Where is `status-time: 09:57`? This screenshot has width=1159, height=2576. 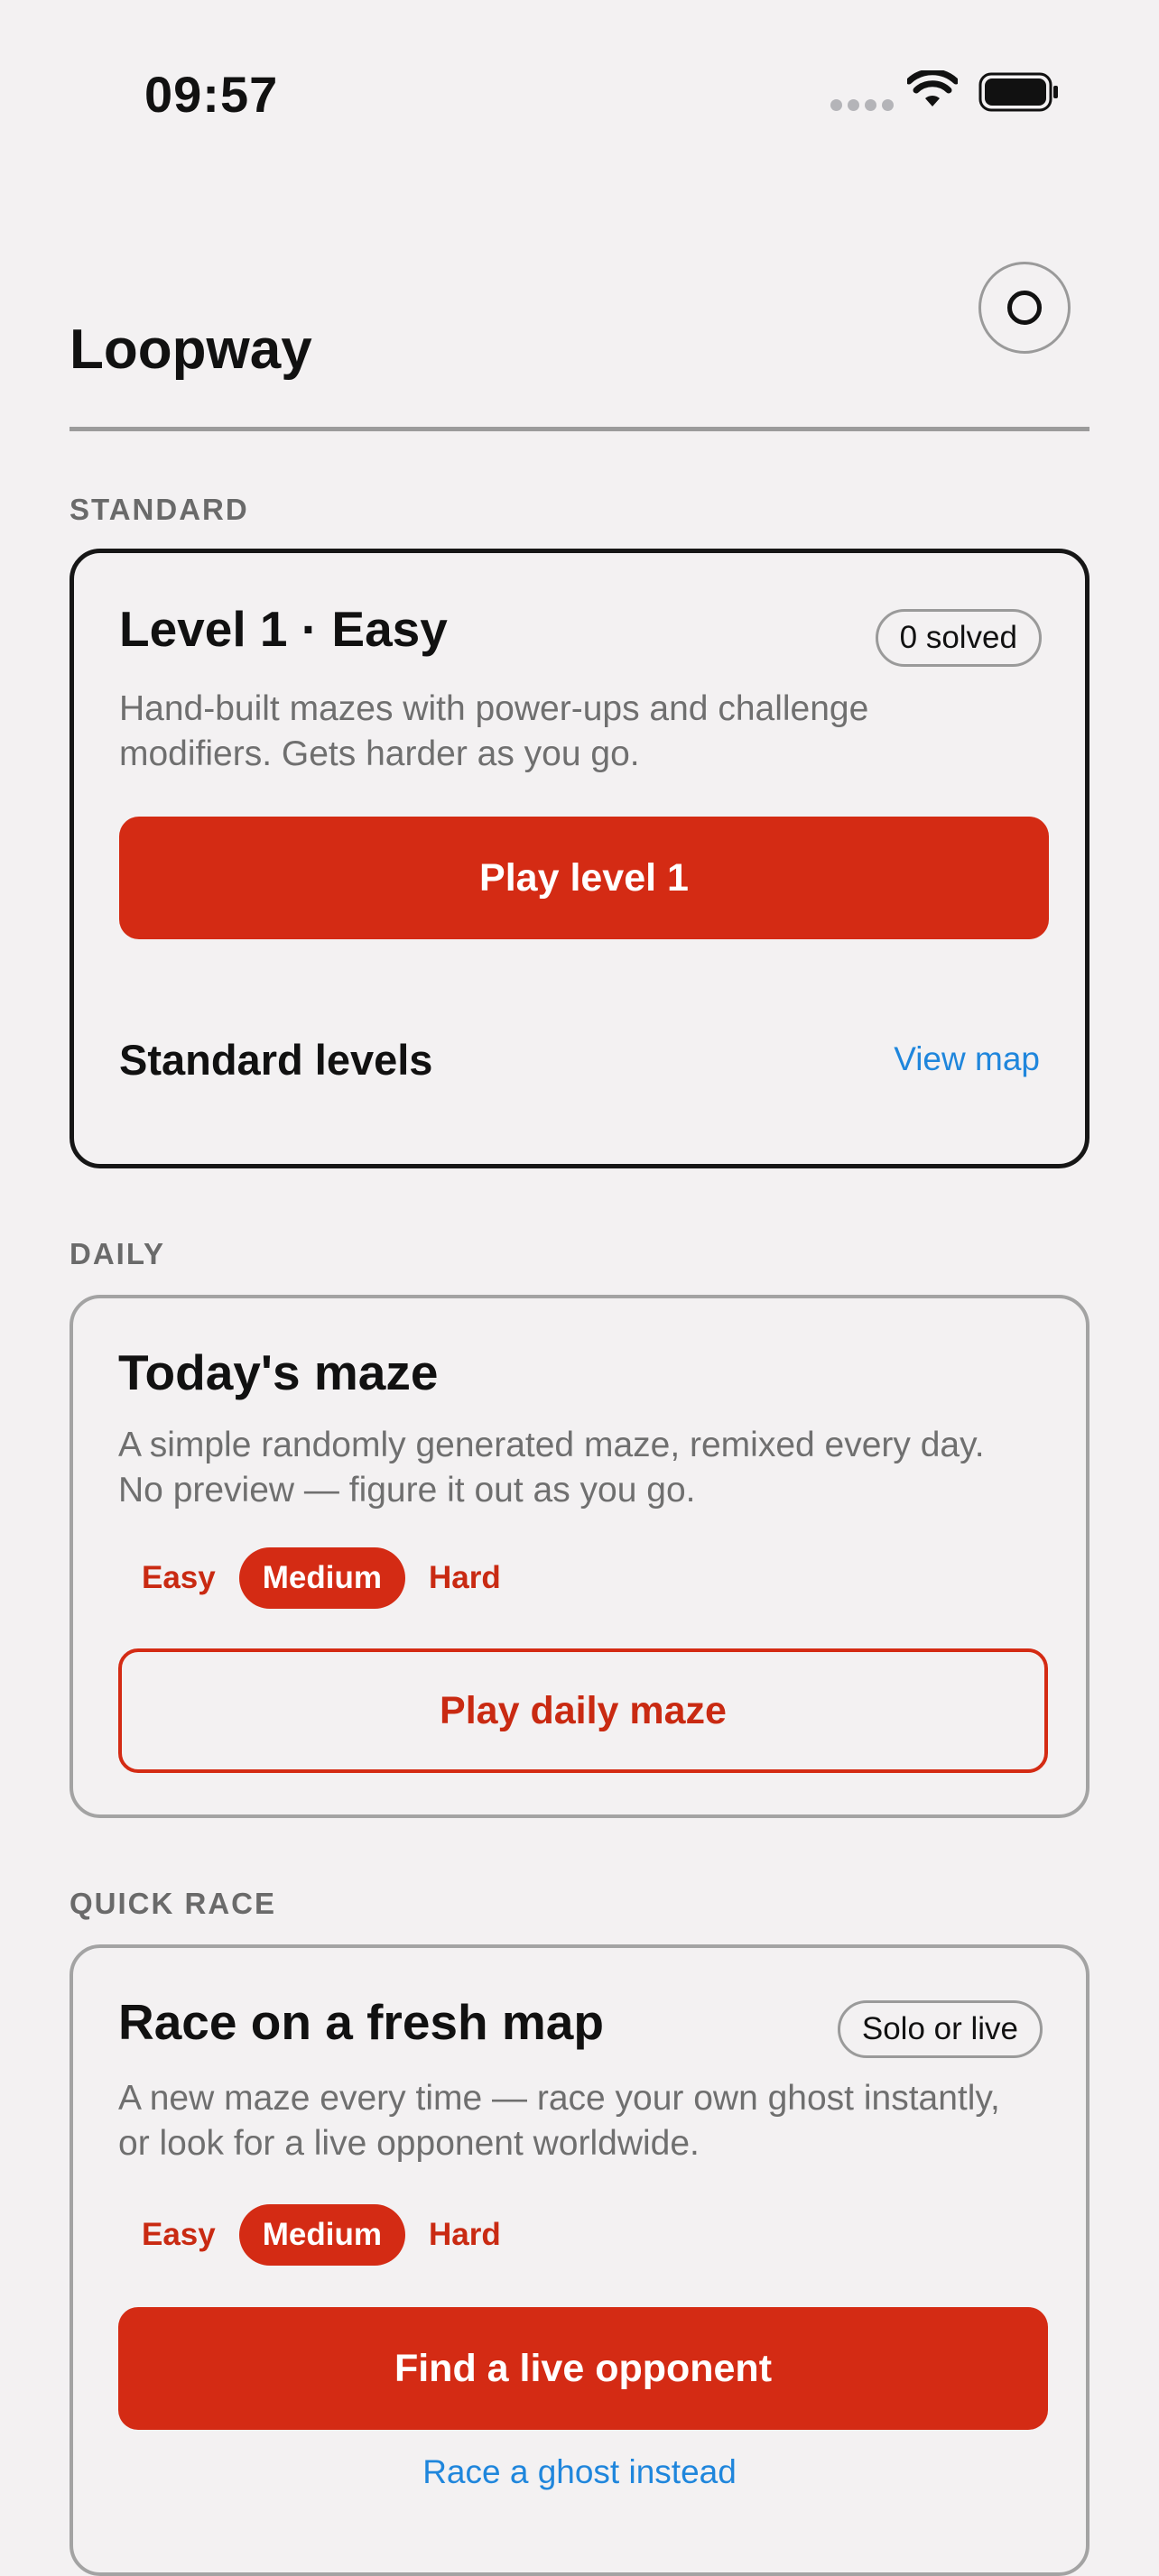 status-time: 09:57 is located at coordinates (211, 94).